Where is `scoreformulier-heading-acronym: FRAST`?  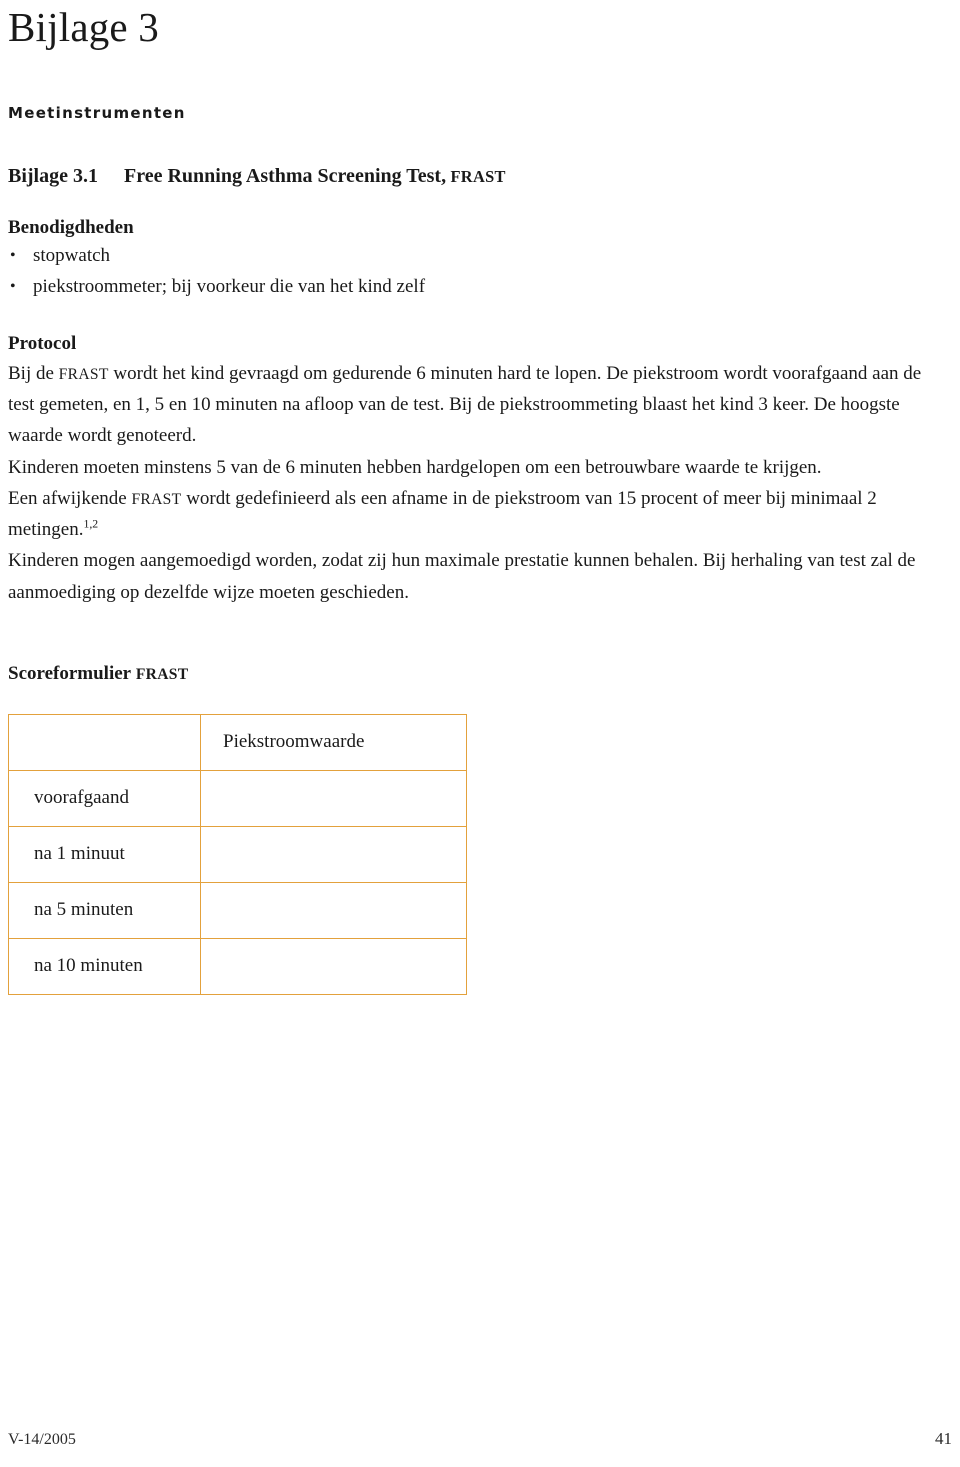
scoreformulier-heading-acronym: FRAST is located at coordinates (162, 674).